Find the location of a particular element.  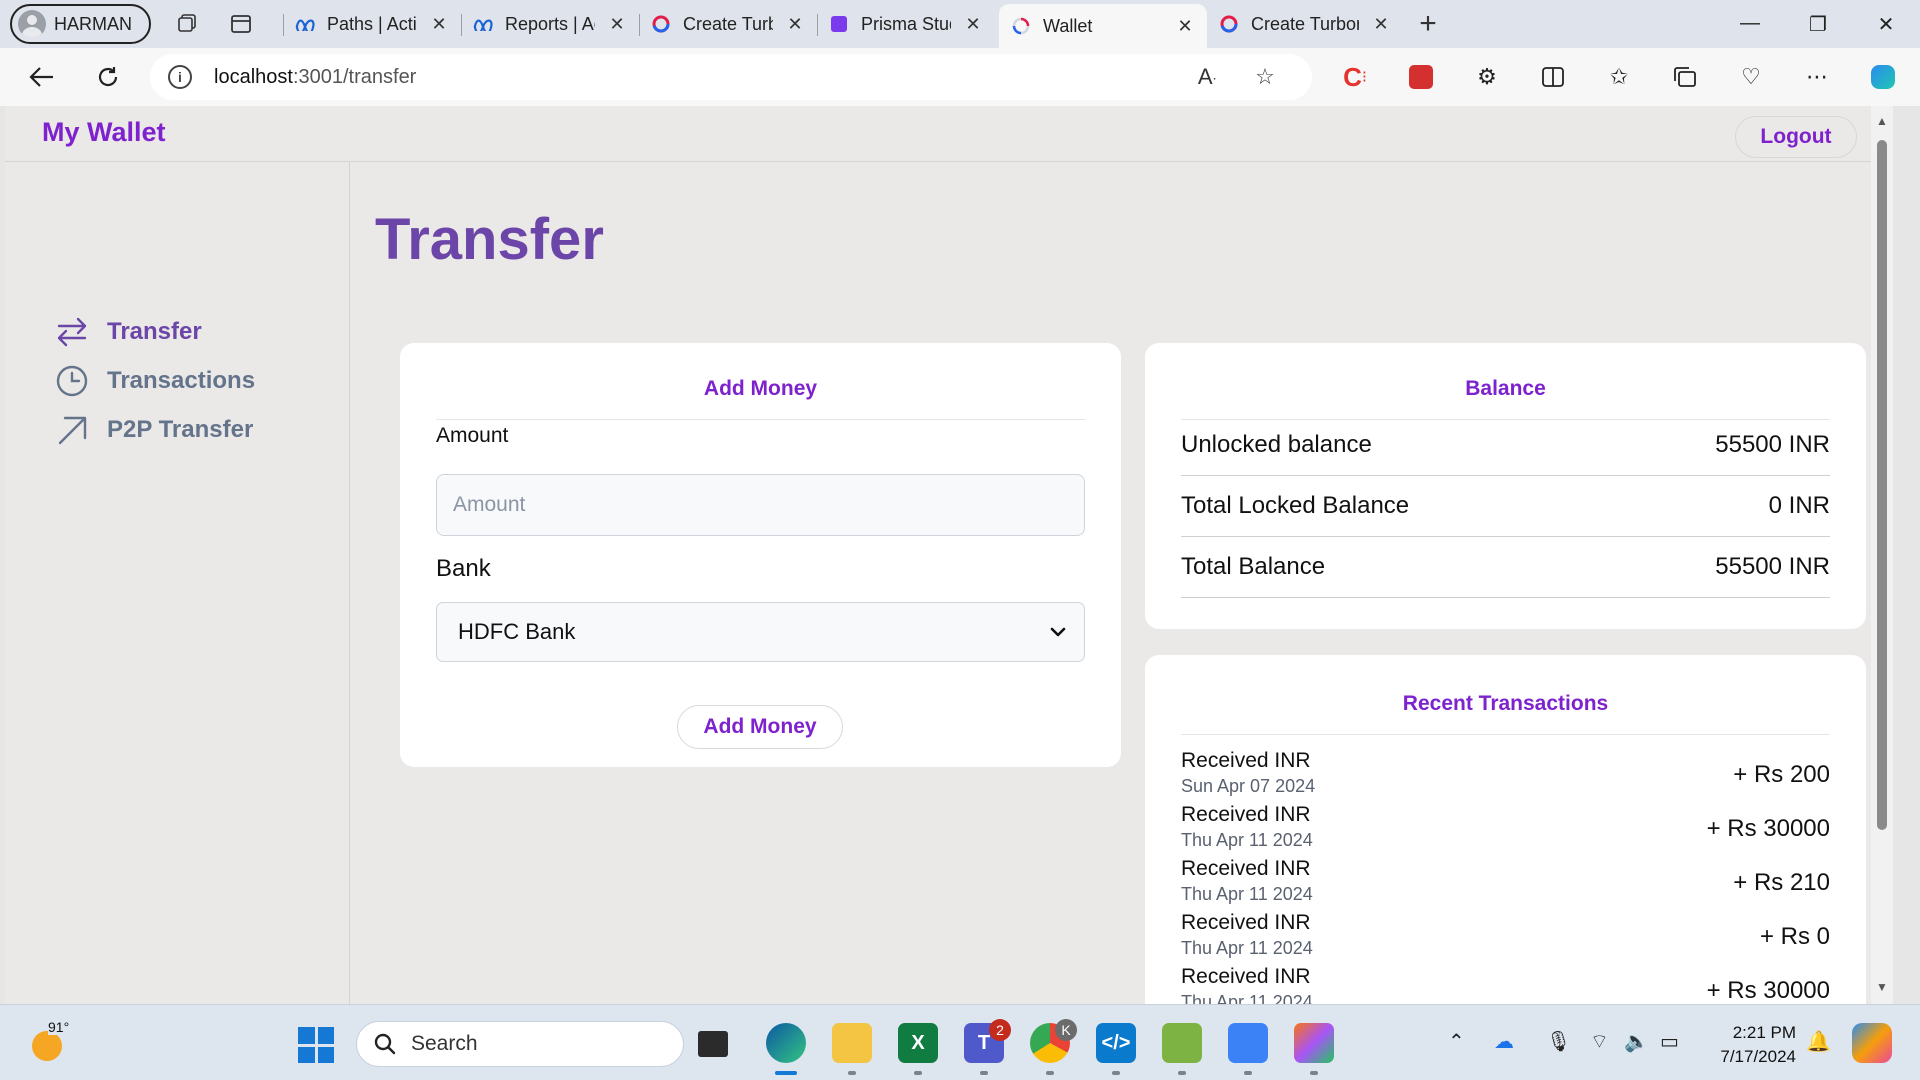

page-scrollbar: ▲ ▼ is located at coordinates (1882, 555).